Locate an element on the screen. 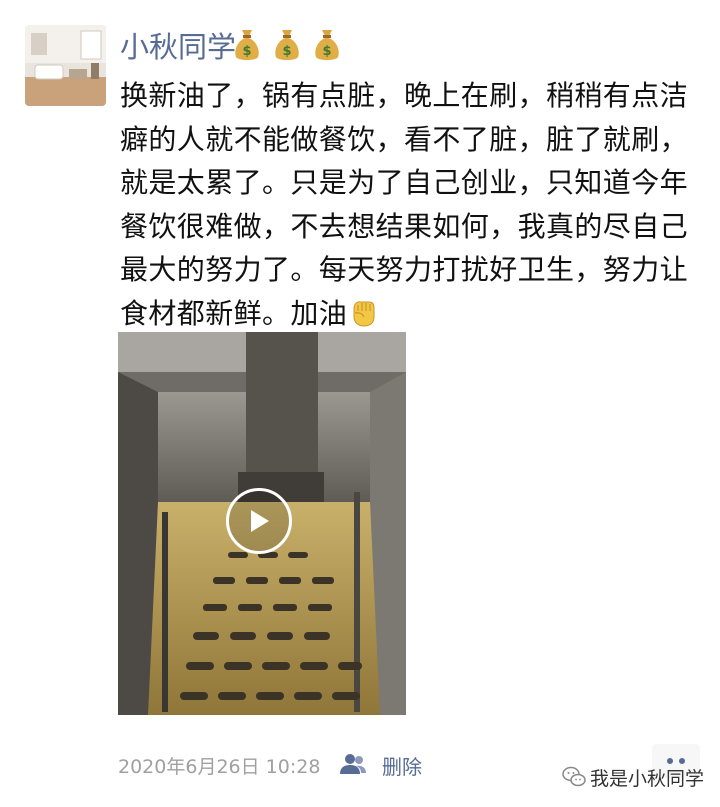 The image size is (720, 807). post-text-line: 最大的努力了。每天努力打扰好卫生，努力让 is located at coordinates (404, 269).